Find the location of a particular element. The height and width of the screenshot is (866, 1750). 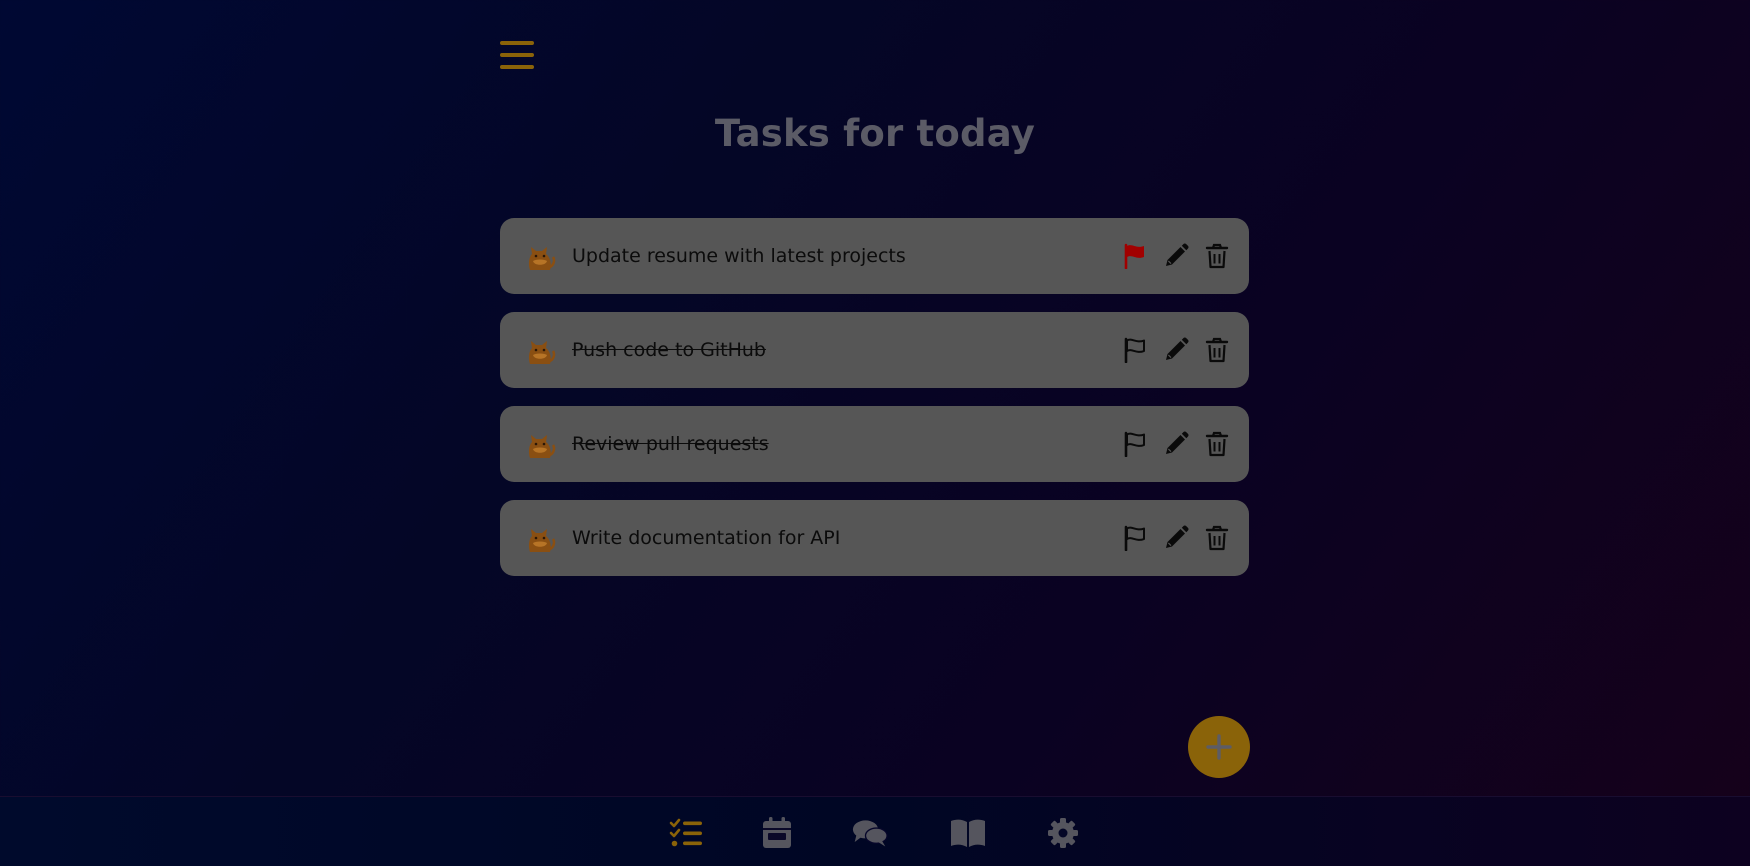

bottom-nav is located at coordinates (875, 831).